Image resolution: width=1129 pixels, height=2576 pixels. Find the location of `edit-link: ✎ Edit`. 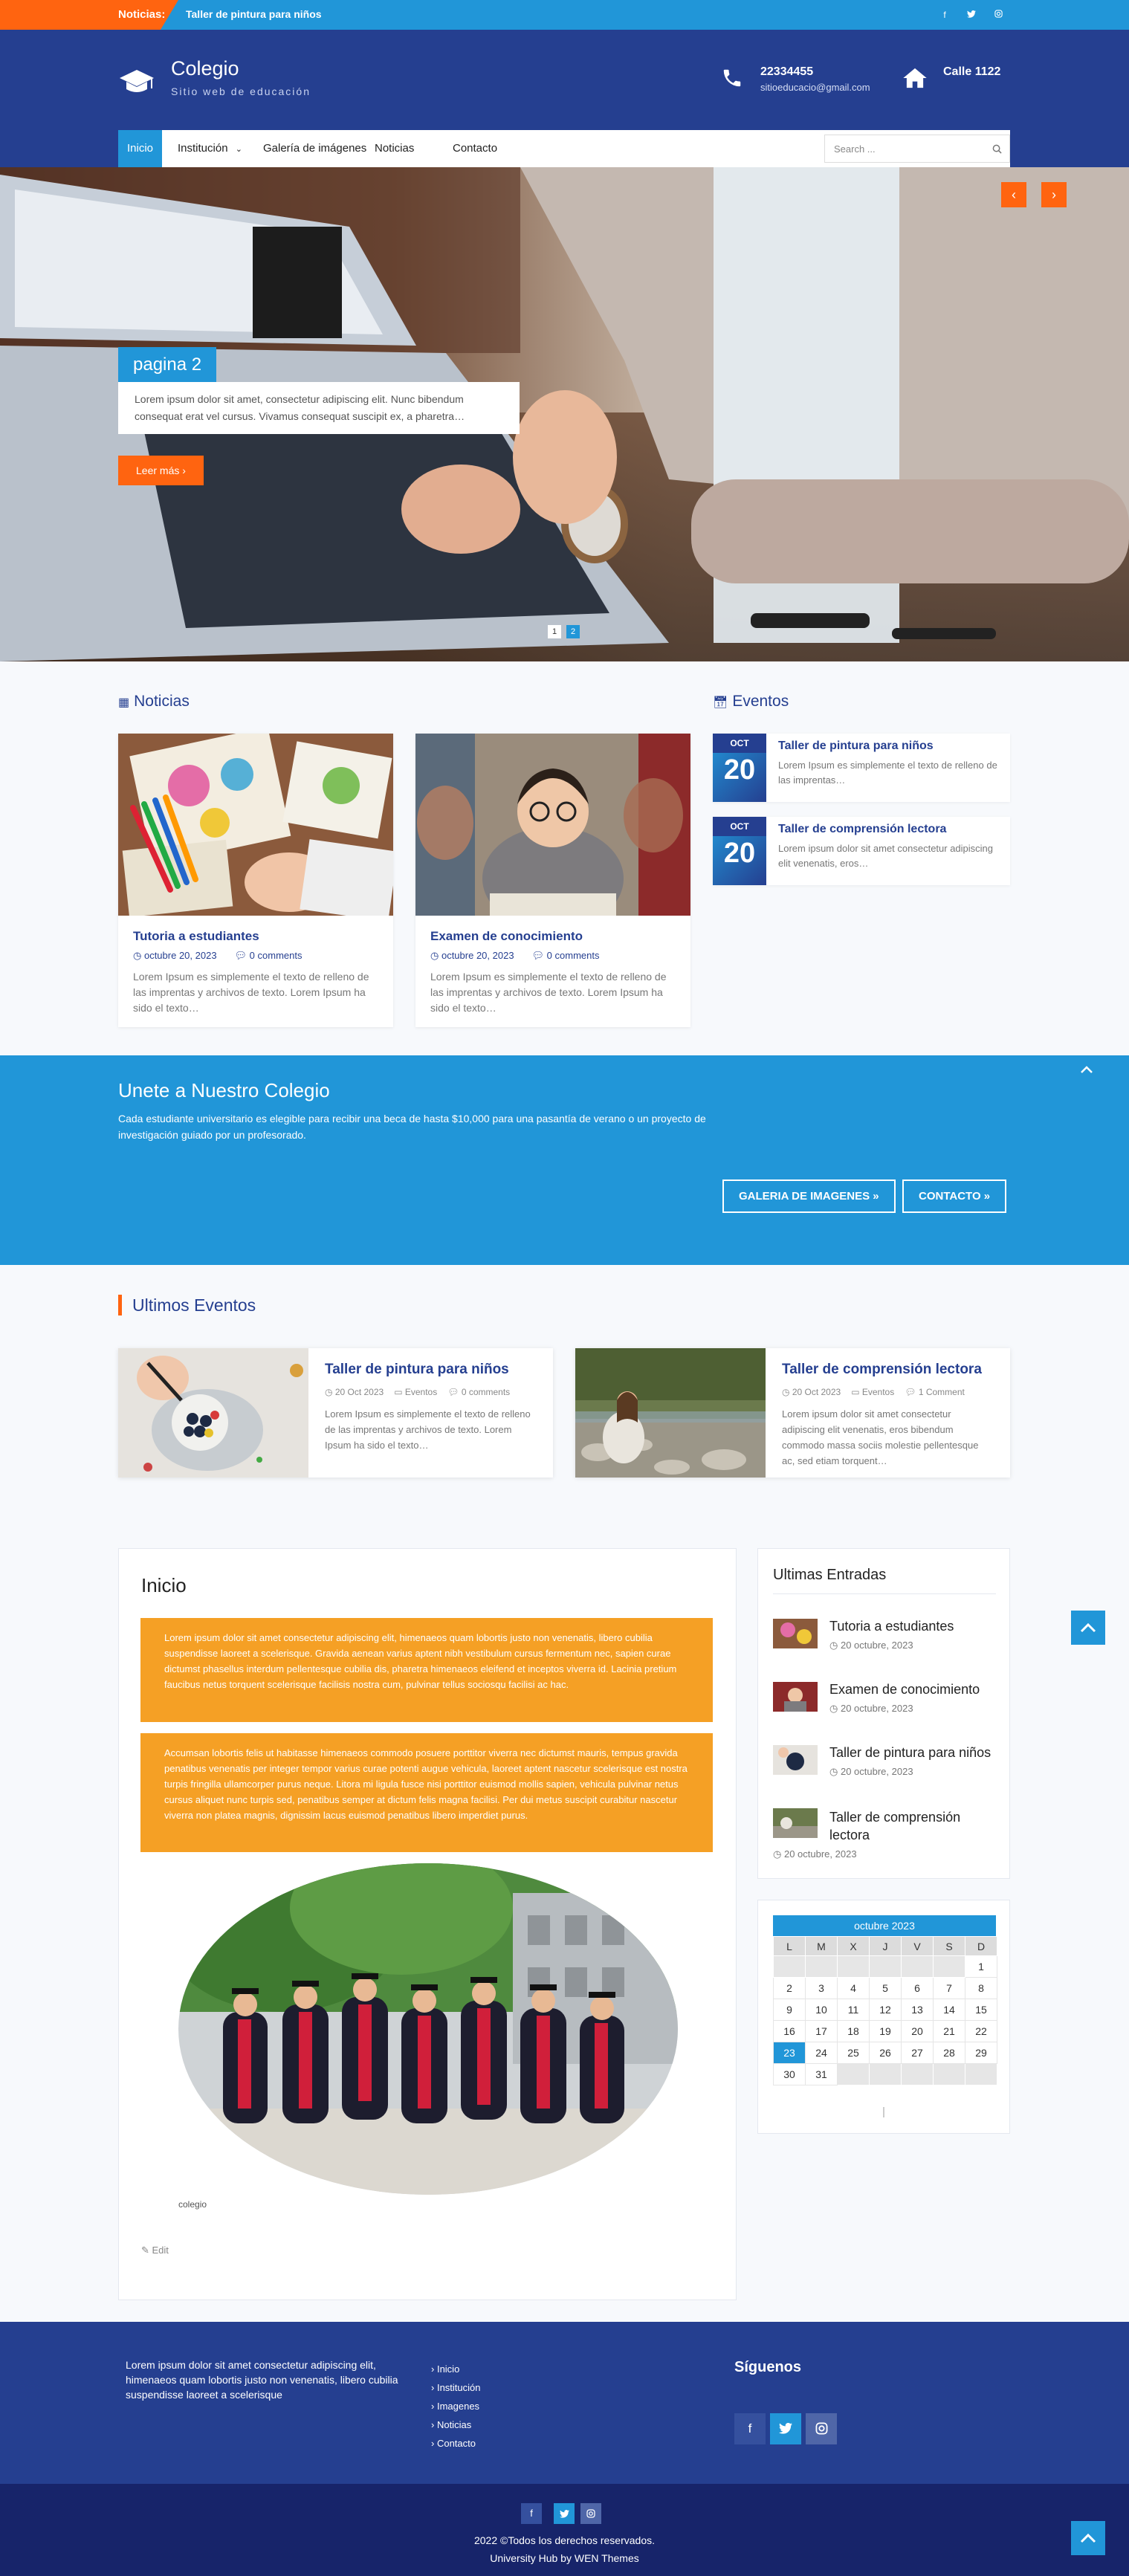

edit-link: ✎ Edit is located at coordinates (155, 2251).